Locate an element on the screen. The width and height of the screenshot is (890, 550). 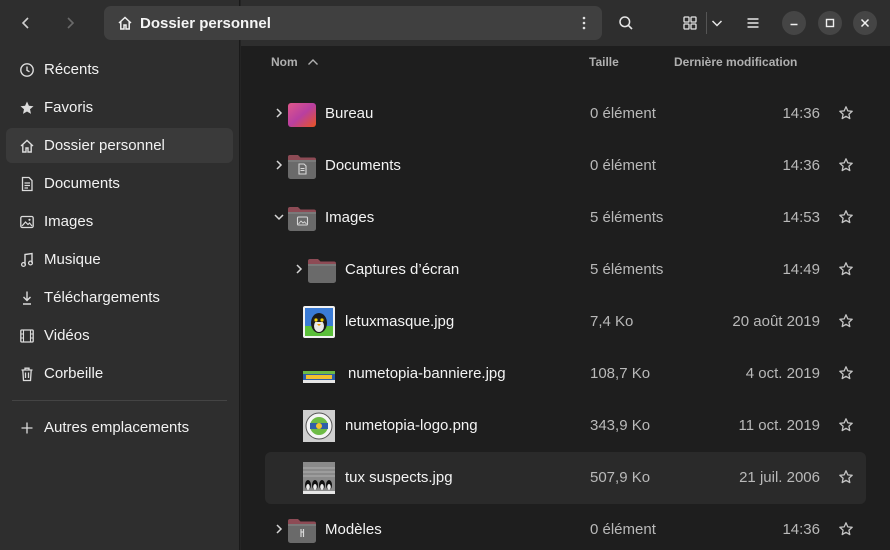
header-bar: Dossier personnel is located at coordinates (497, 23).